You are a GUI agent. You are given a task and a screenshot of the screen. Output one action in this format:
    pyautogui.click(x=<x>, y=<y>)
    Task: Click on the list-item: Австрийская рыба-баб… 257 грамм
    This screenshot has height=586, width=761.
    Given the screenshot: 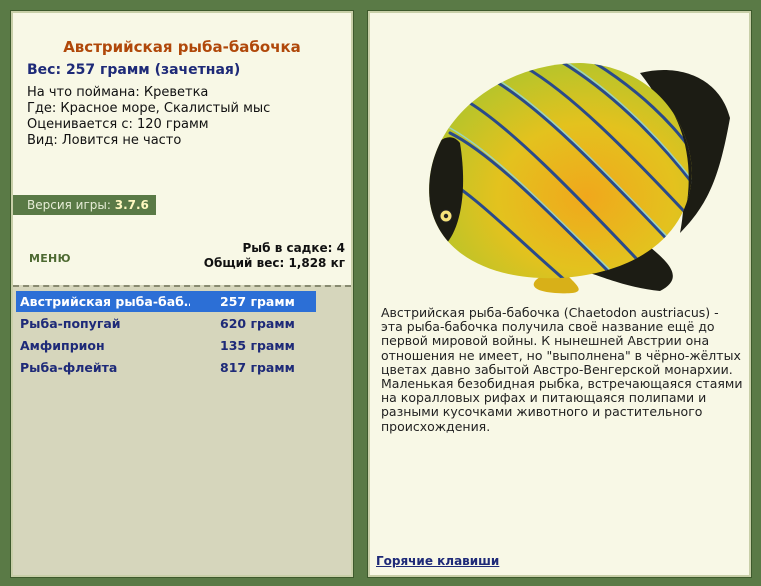 What is the action you would take?
    pyautogui.click(x=166, y=301)
    